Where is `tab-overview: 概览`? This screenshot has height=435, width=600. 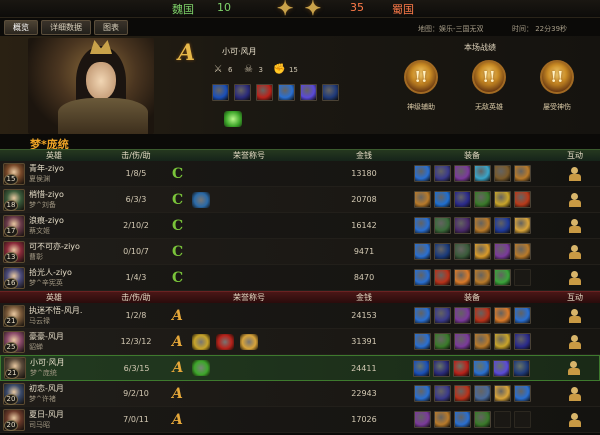 tab-overview: 概览 is located at coordinates (21, 27).